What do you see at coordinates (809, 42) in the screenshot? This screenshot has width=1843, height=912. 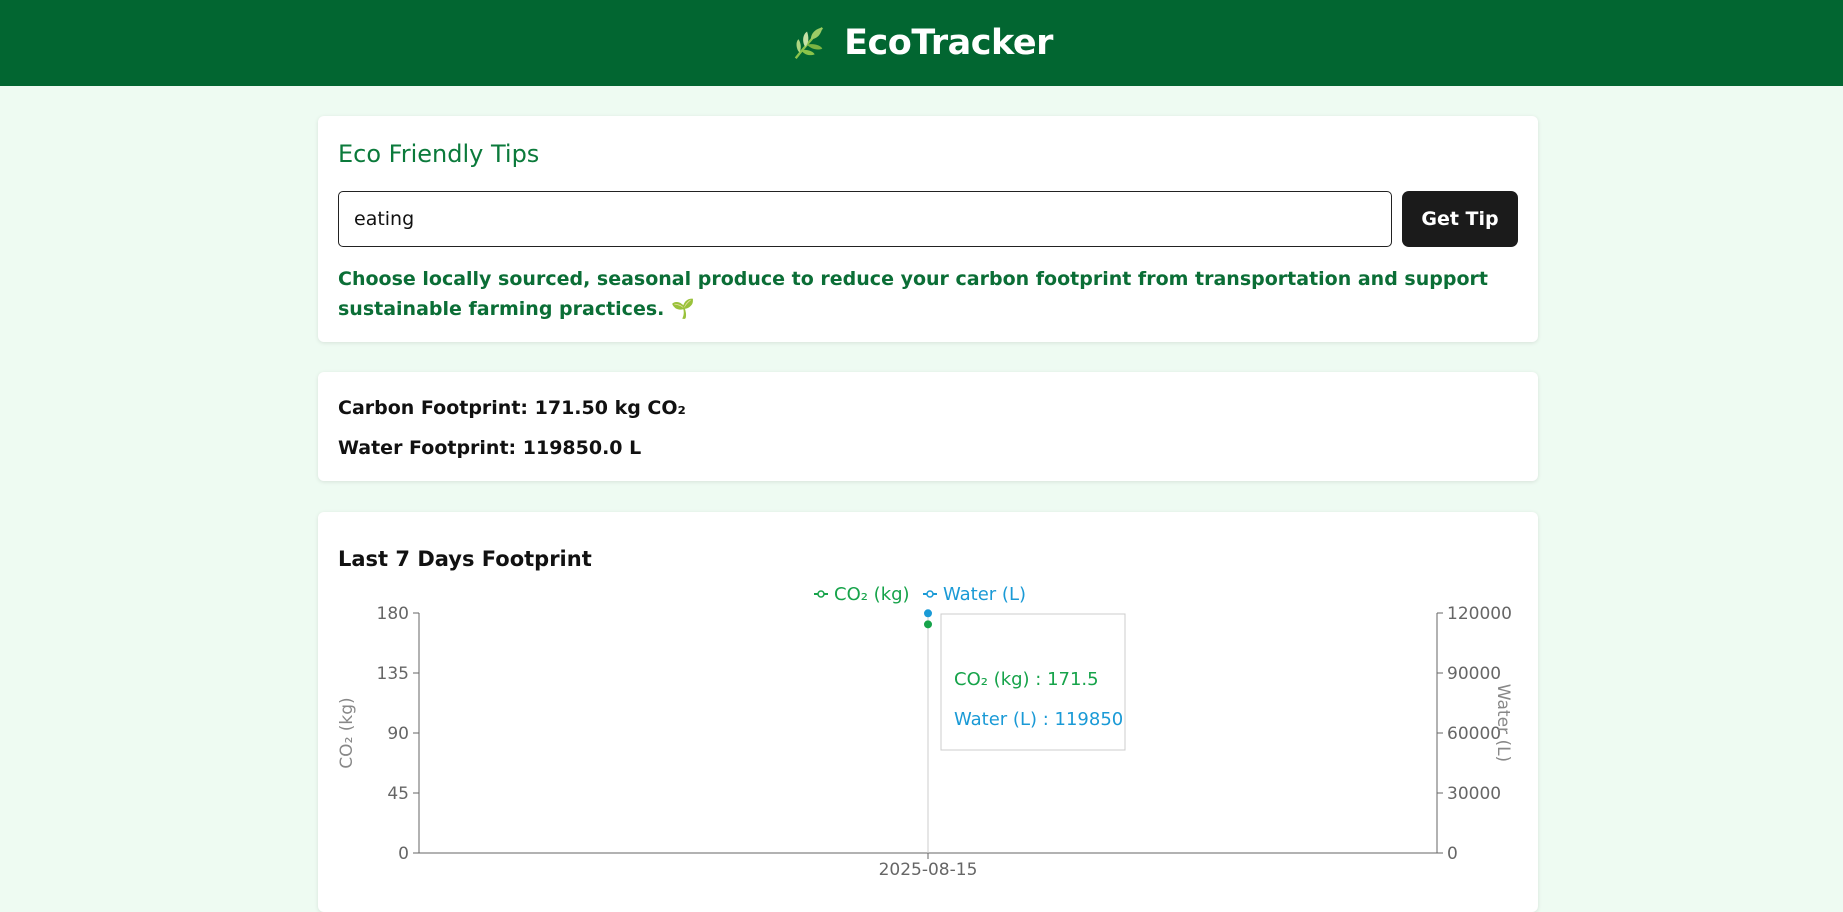 I see `leaf-icon` at bounding box center [809, 42].